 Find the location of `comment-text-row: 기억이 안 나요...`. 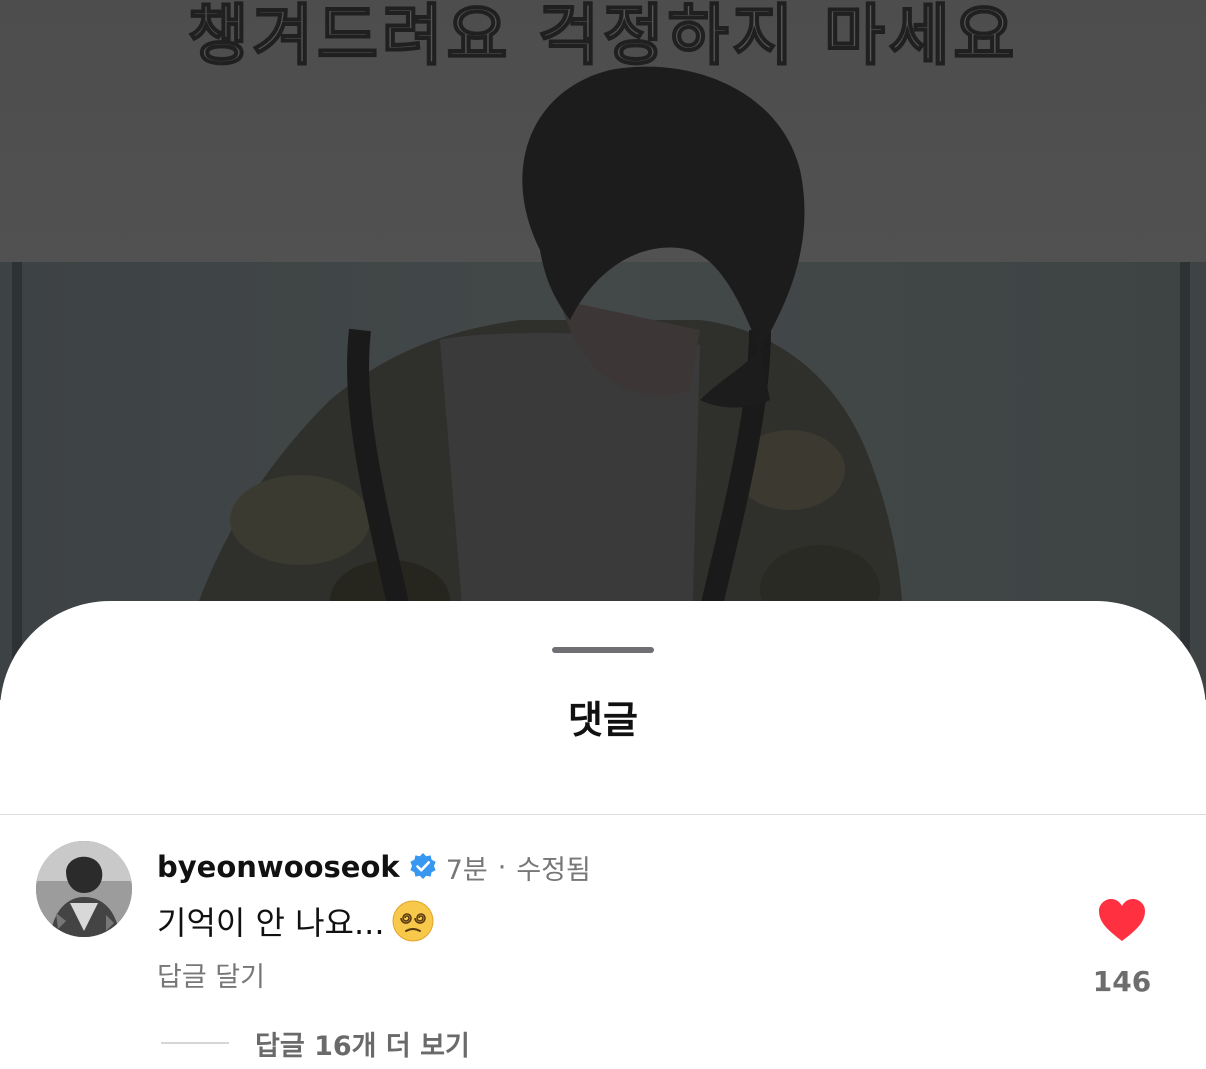

comment-text-row: 기억이 안 나요... is located at coordinates (296, 921).